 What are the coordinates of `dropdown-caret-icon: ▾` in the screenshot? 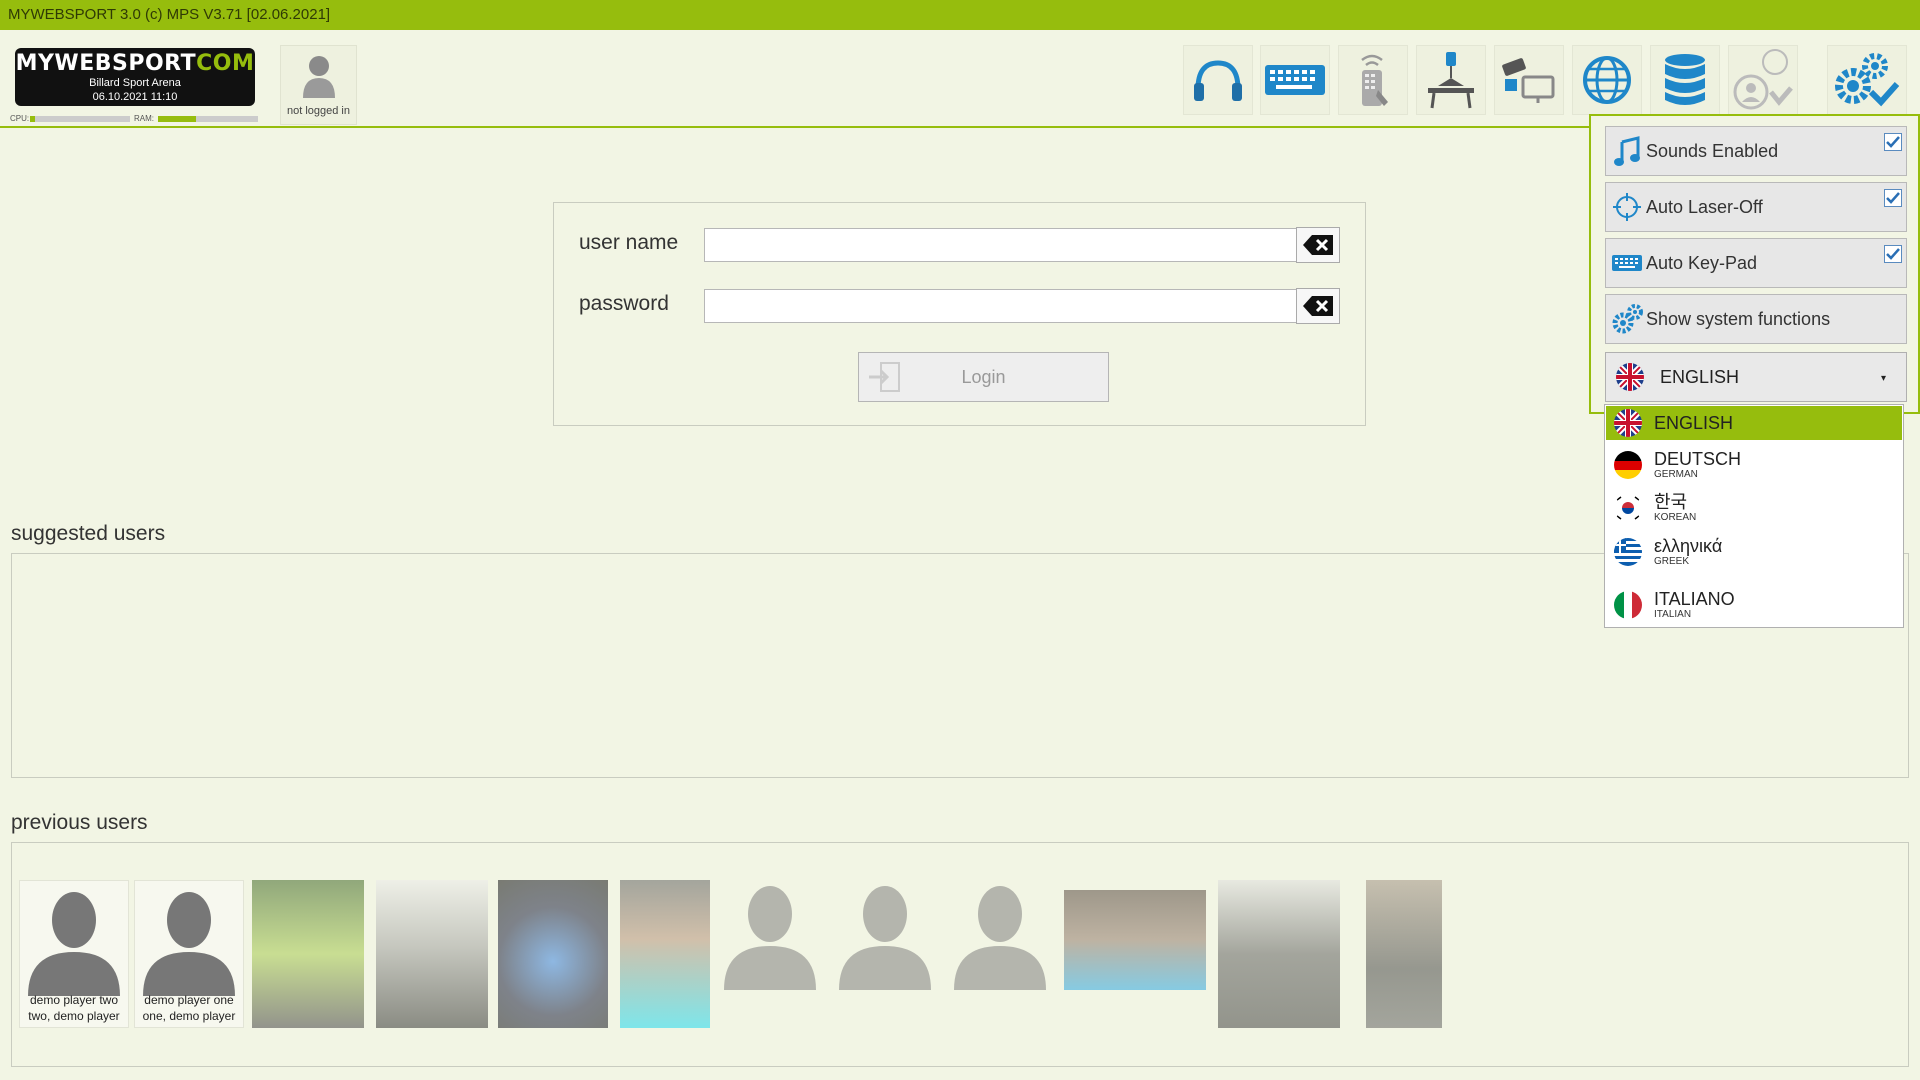 It's located at (1883, 378).